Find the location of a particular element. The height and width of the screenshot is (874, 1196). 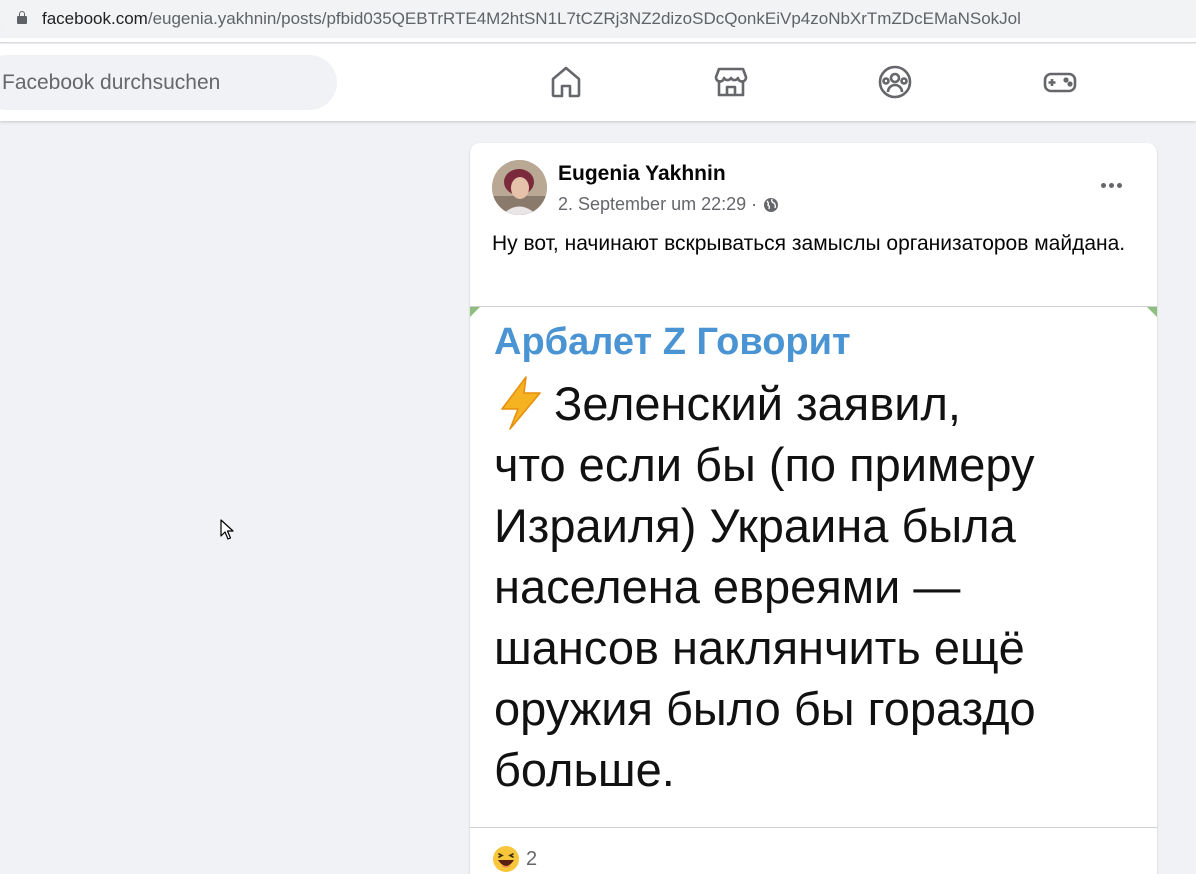

gaming-icon is located at coordinates (1060, 82).